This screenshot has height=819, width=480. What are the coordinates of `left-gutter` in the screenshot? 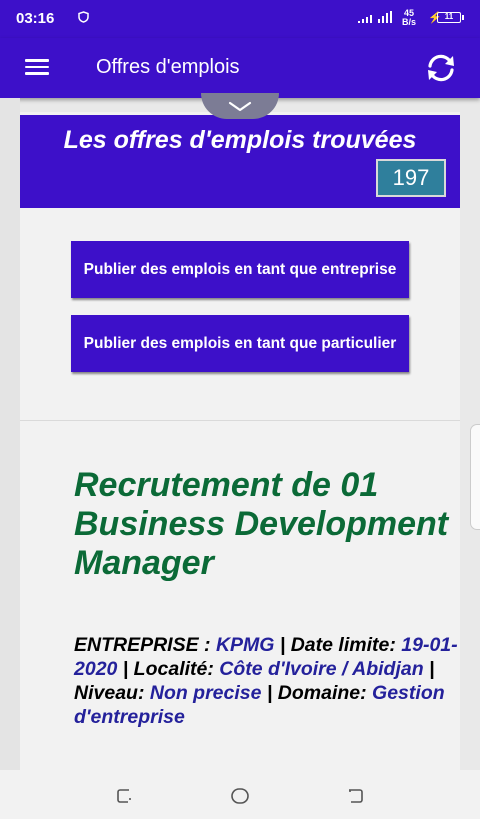 It's located at (10, 434).